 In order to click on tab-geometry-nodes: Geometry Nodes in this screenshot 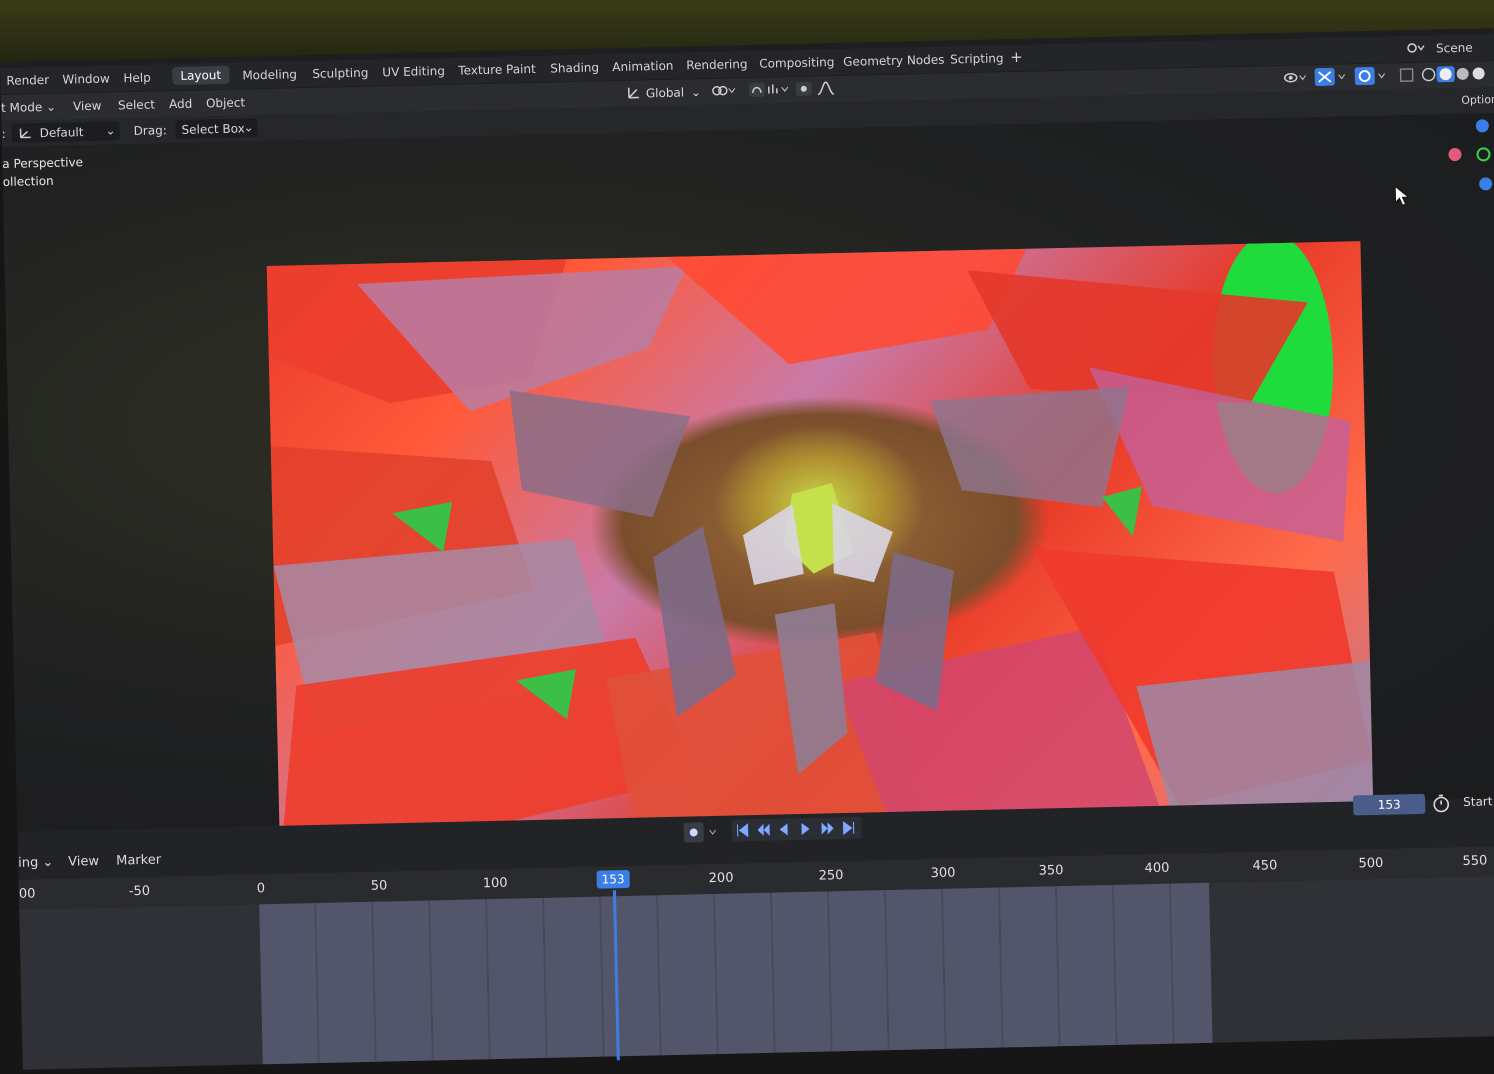, I will do `click(894, 61)`.